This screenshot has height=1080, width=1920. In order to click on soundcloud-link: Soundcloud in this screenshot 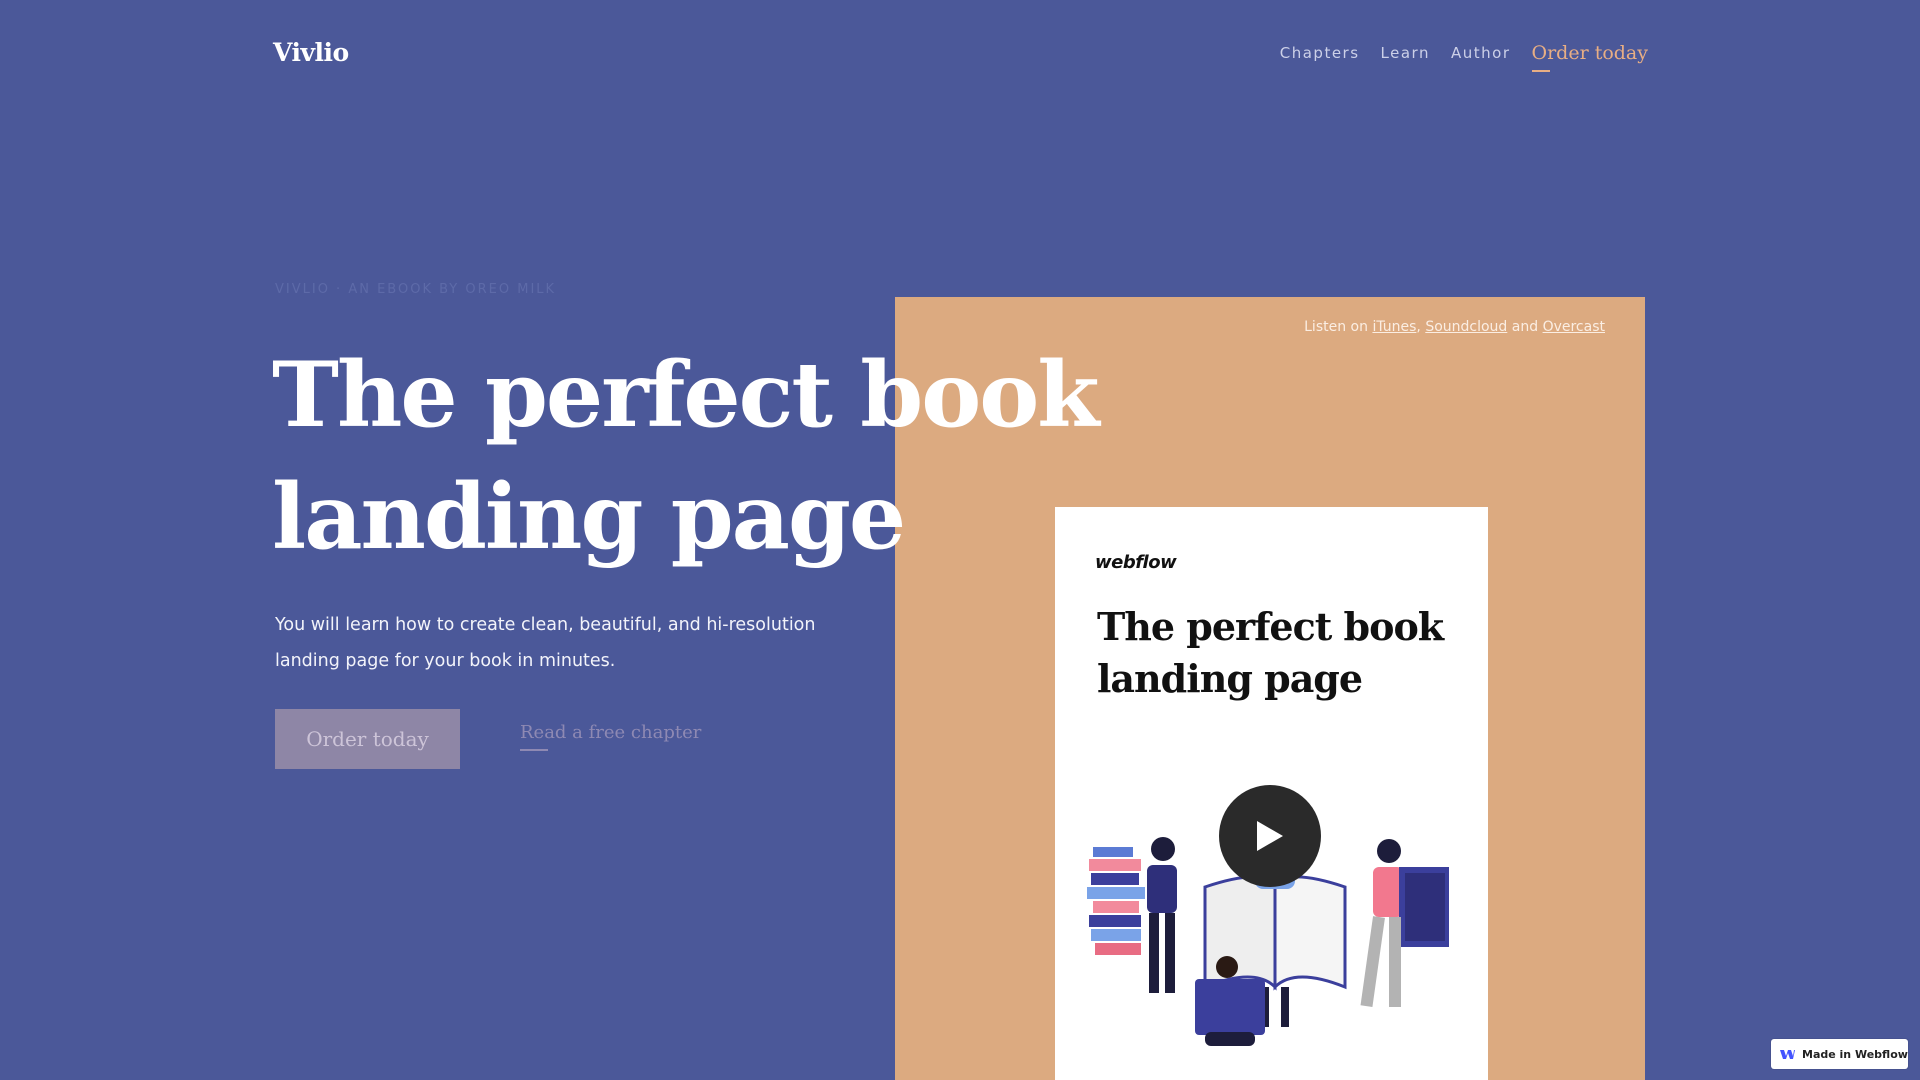, I will do `click(1466, 327)`.